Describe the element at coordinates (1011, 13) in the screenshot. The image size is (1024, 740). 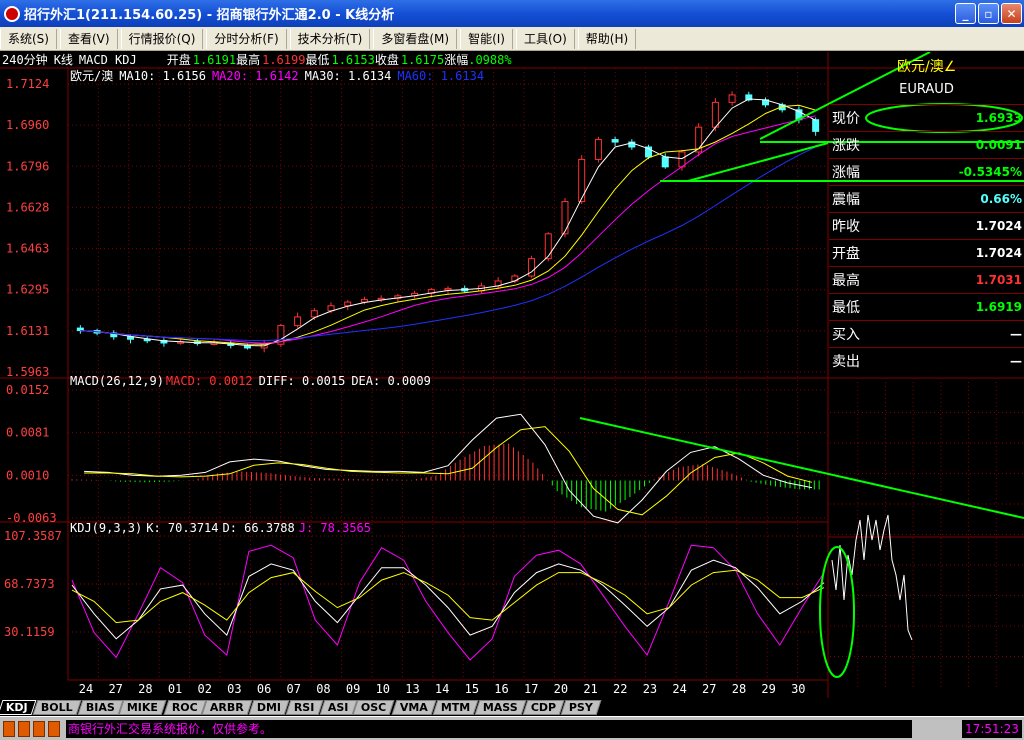
I see `close-button: ✕` at that location.